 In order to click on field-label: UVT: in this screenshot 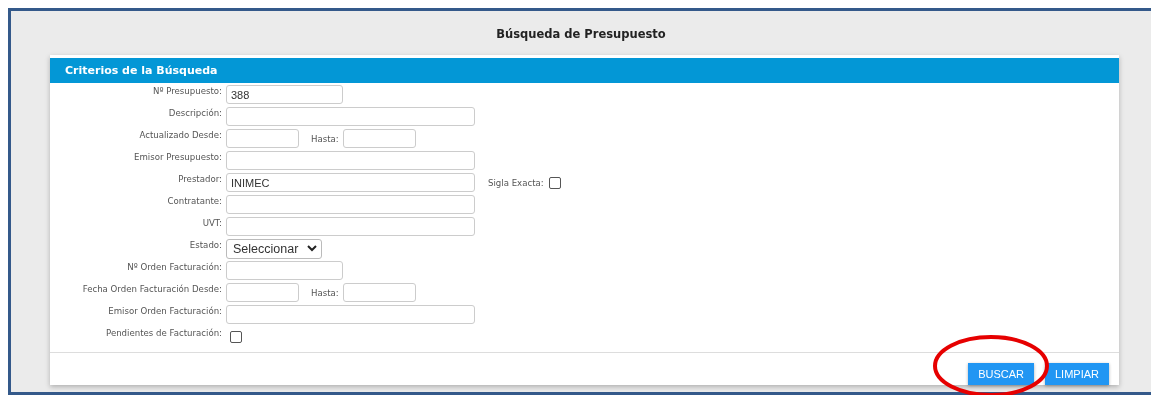, I will do `click(212, 222)`.